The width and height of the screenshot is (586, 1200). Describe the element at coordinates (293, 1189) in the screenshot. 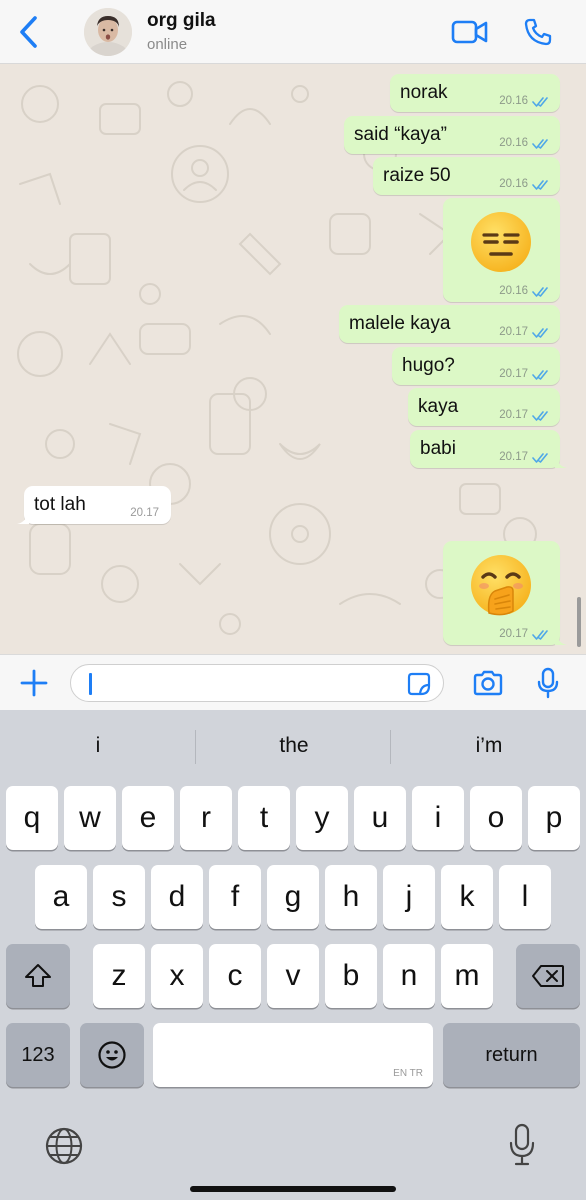

I see `home-indicator` at that location.